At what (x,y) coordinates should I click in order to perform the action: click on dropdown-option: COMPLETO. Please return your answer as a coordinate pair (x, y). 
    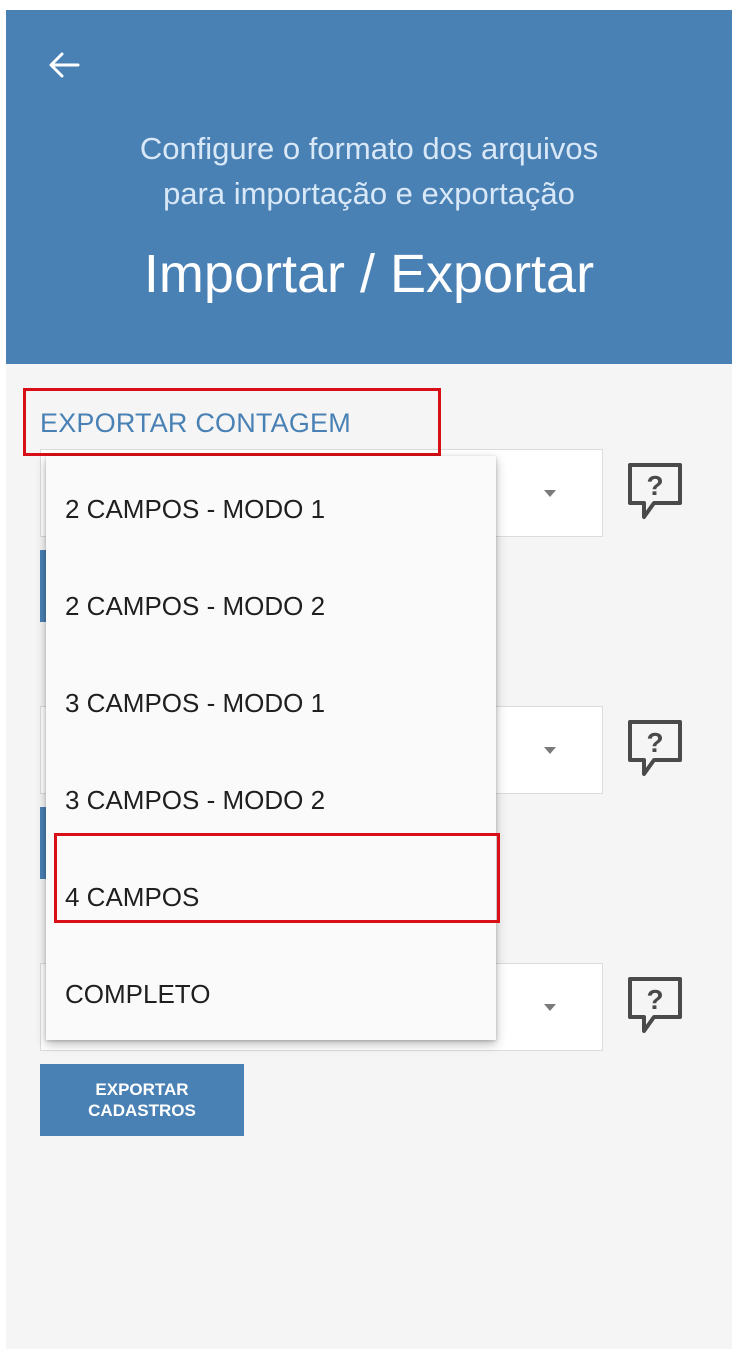
    Looking at the image, I should click on (271, 989).